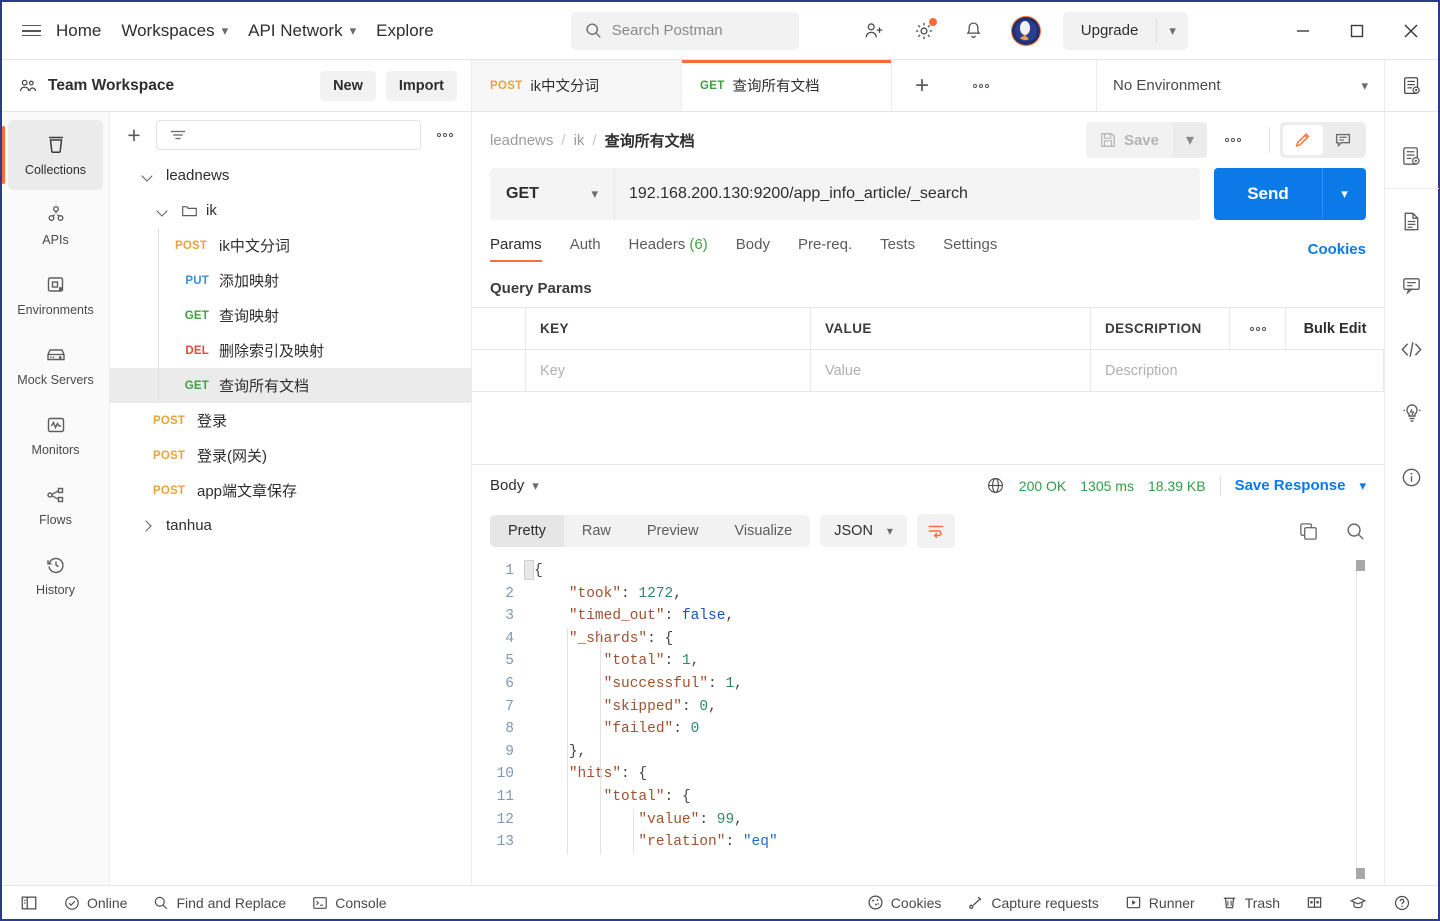  What do you see at coordinates (290, 420) in the screenshot?
I see `tree-item-request: POST 登录` at bounding box center [290, 420].